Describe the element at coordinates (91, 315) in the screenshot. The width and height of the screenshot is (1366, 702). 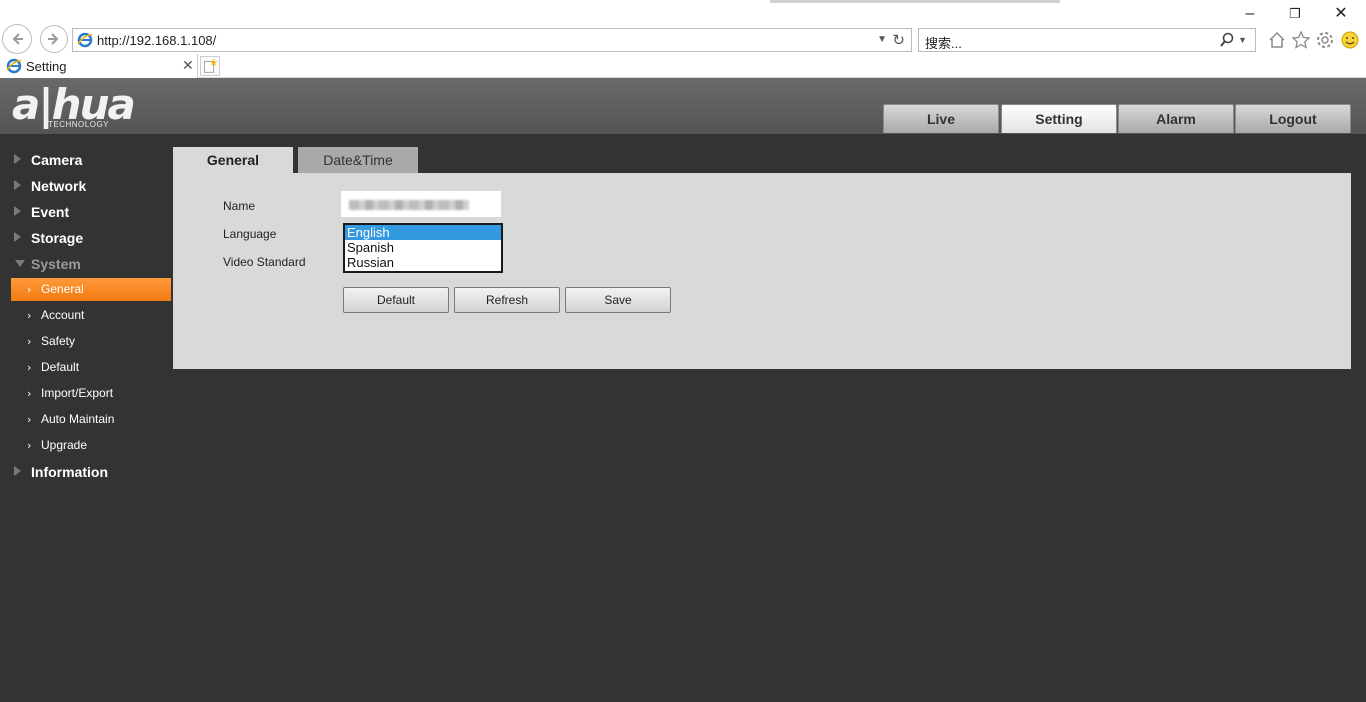
I see `sidebar-item-account: › Account` at that location.